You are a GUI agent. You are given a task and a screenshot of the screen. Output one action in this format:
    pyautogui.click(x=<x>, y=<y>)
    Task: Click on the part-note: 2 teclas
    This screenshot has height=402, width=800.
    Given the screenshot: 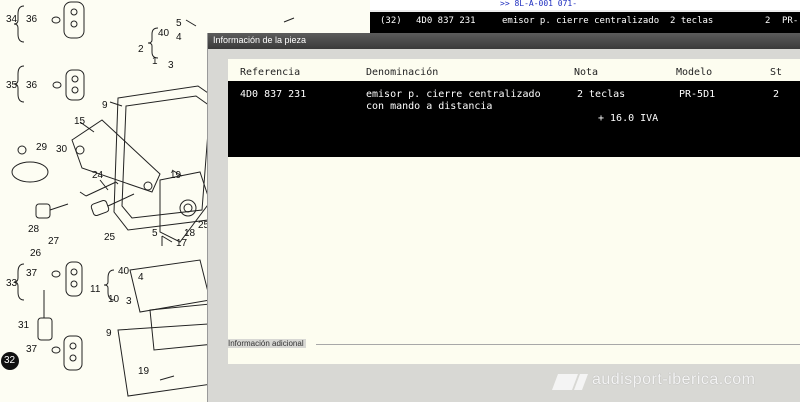 What is the action you would take?
    pyautogui.click(x=601, y=94)
    